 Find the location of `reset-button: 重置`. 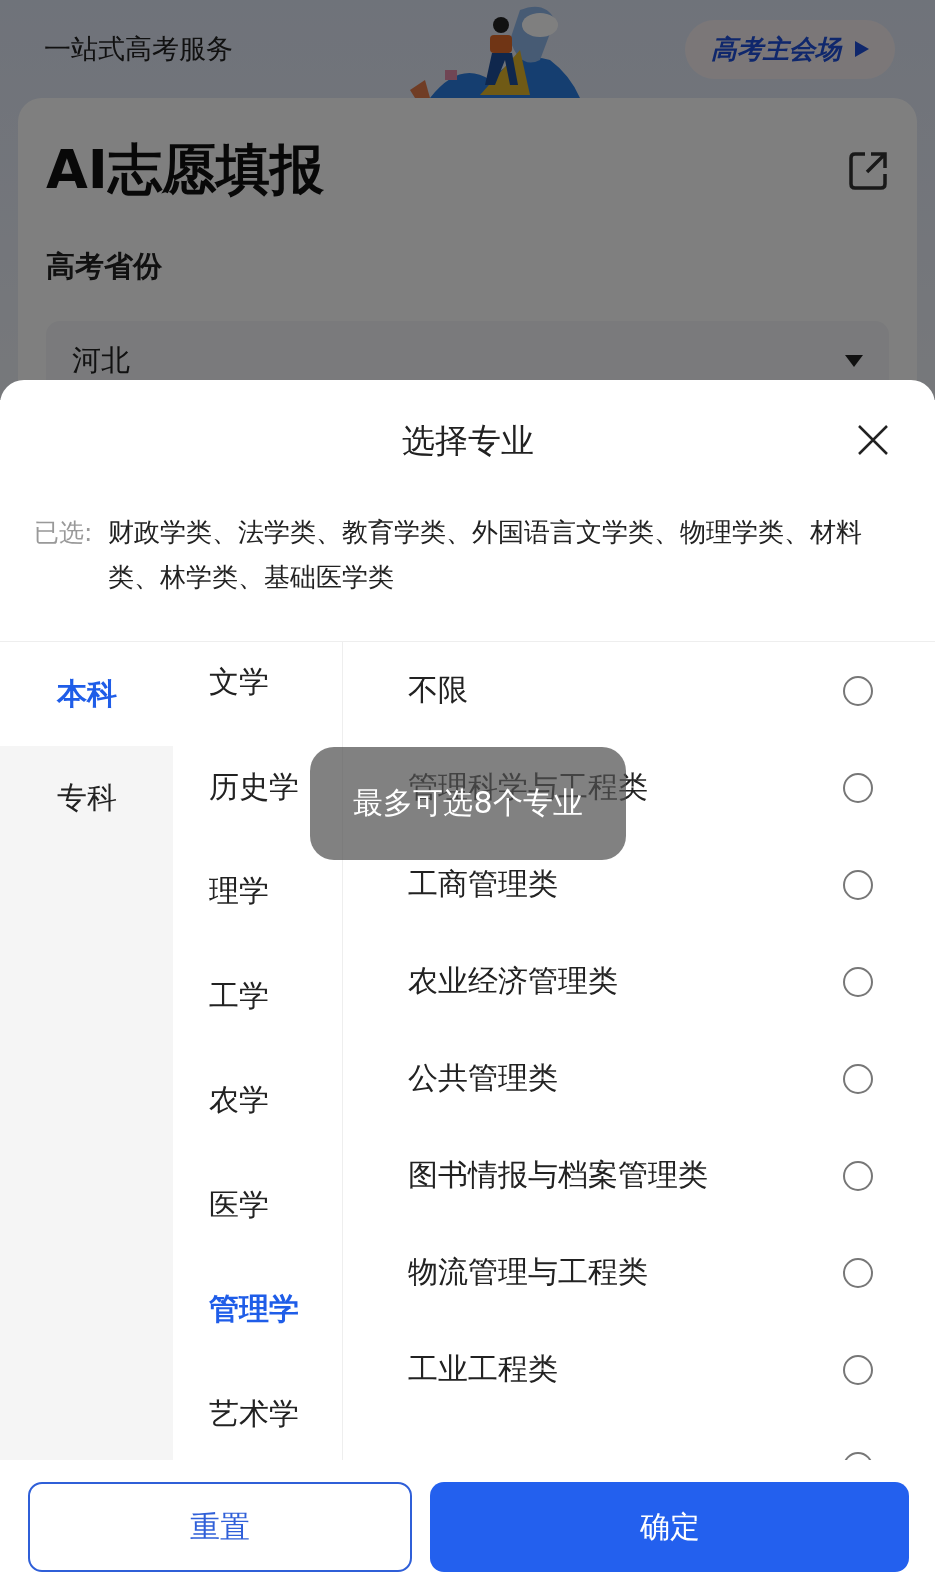

reset-button: 重置 is located at coordinates (220, 1527).